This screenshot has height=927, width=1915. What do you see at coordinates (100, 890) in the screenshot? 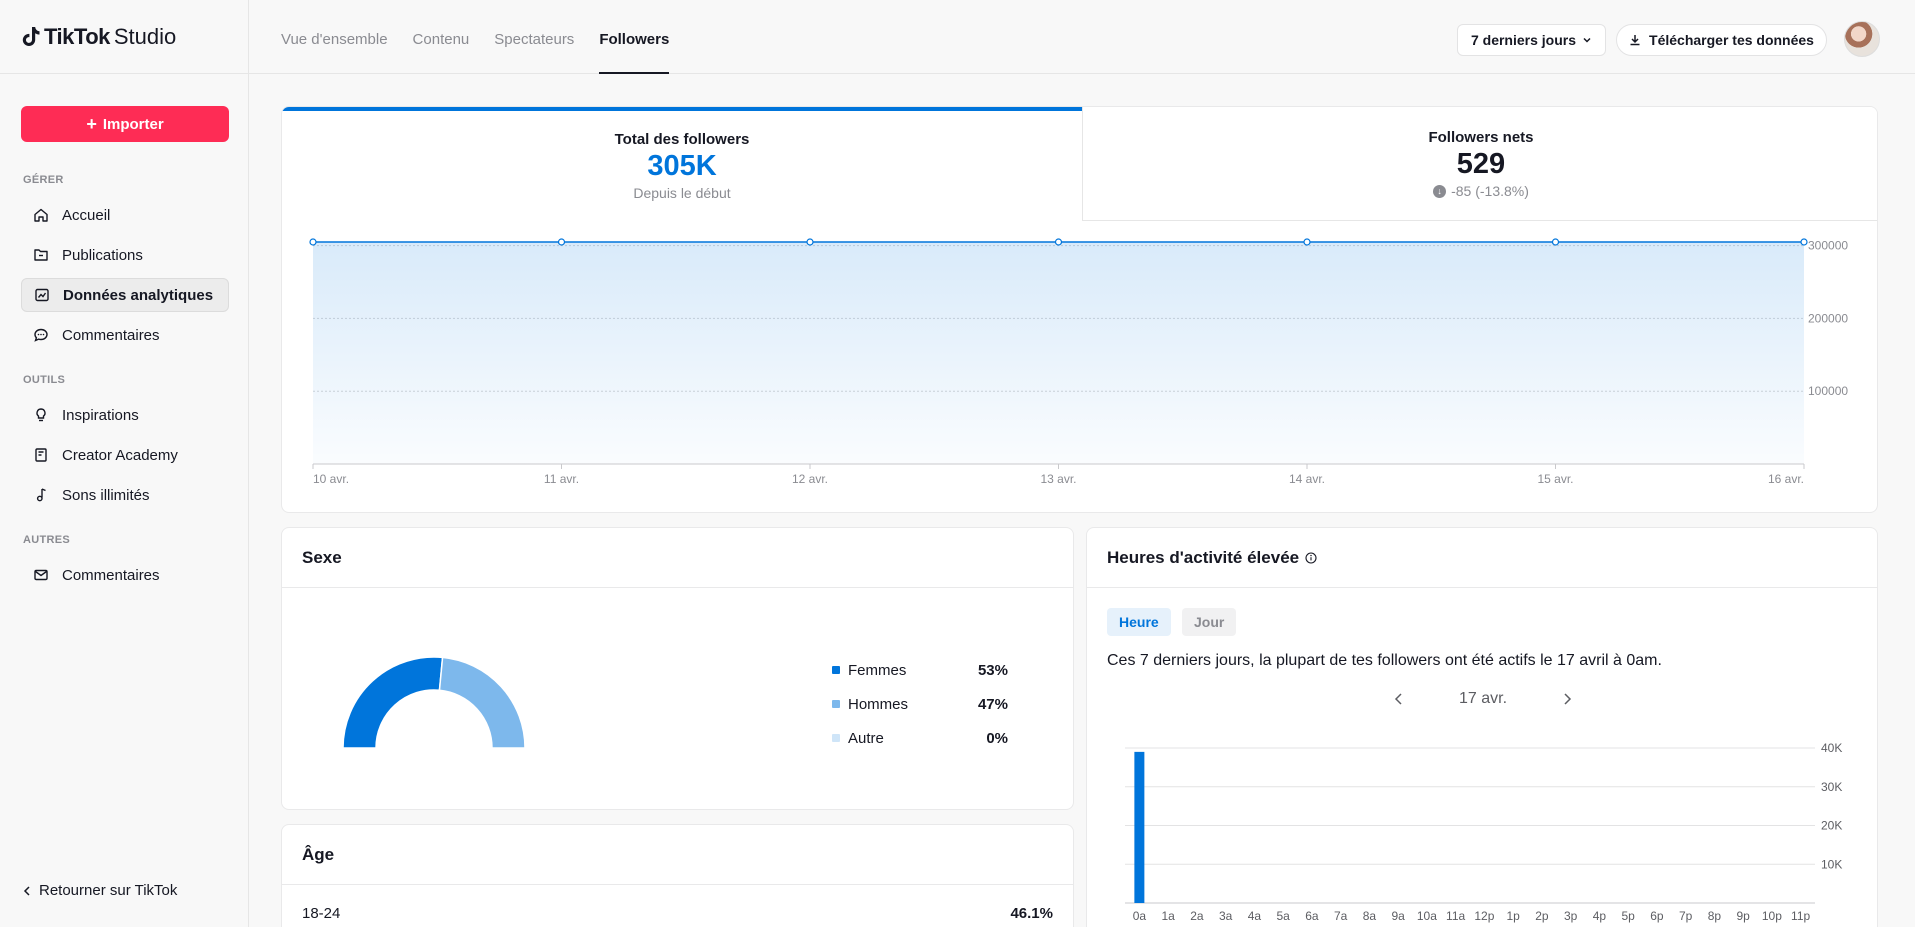
I see `back-to-tiktok-link: Retourner sur TikTok` at bounding box center [100, 890].